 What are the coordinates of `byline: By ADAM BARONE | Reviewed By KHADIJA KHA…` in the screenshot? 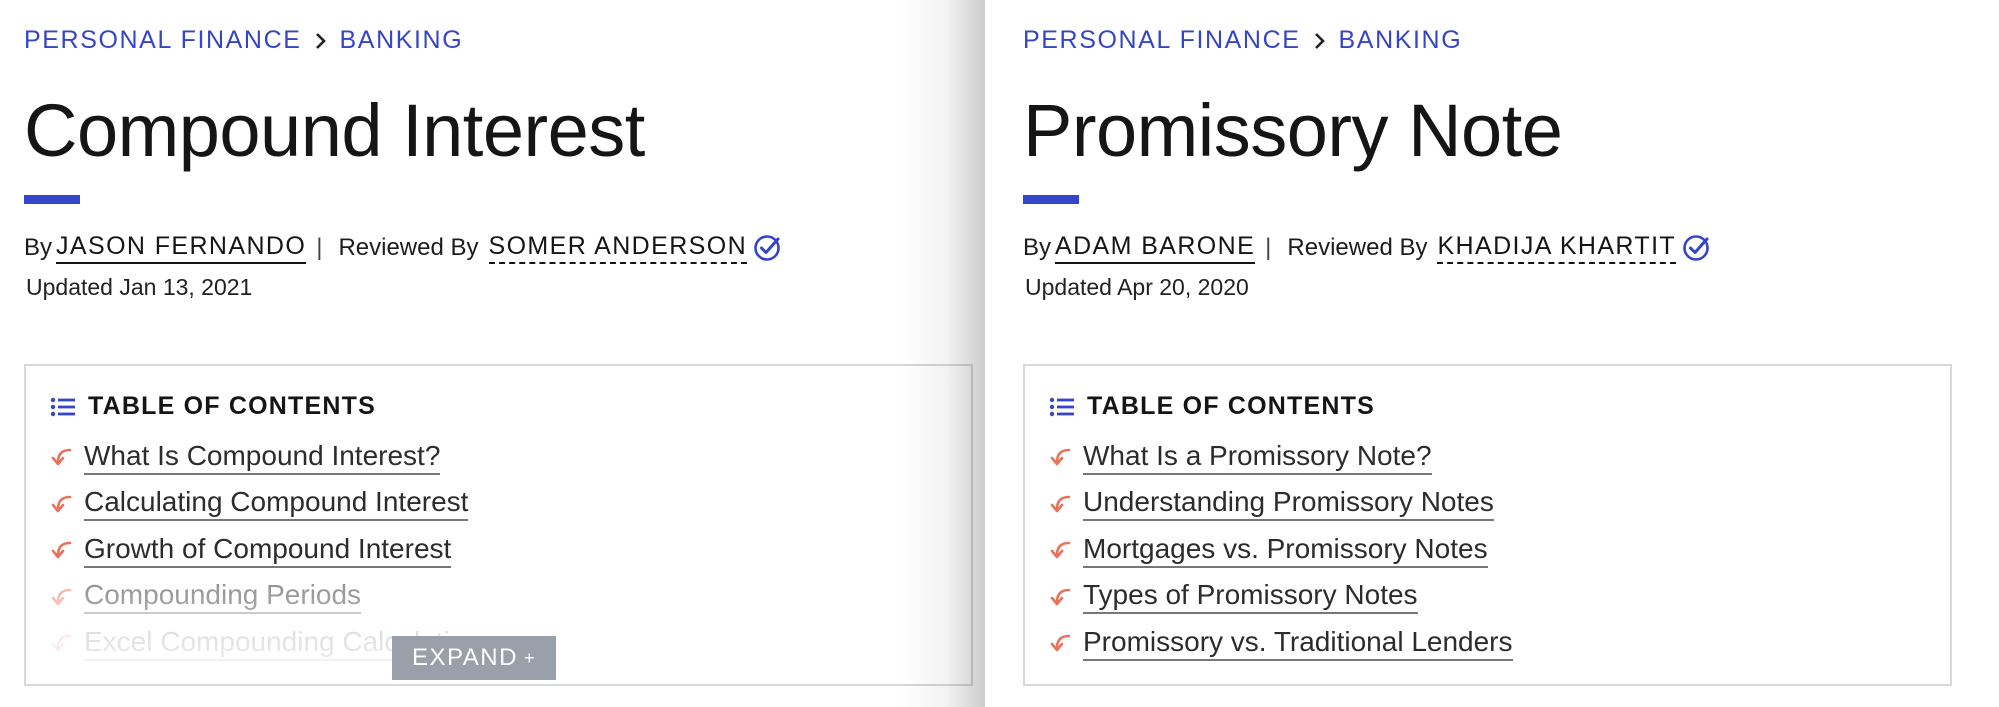 It's located at (1367, 248).